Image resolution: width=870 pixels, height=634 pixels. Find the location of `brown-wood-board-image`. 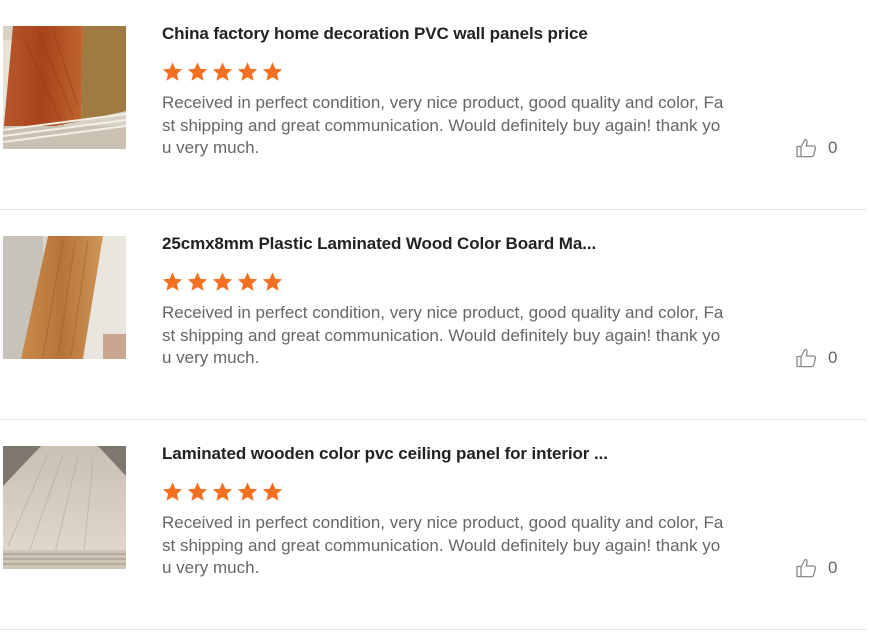

brown-wood-board-image is located at coordinates (64, 297).